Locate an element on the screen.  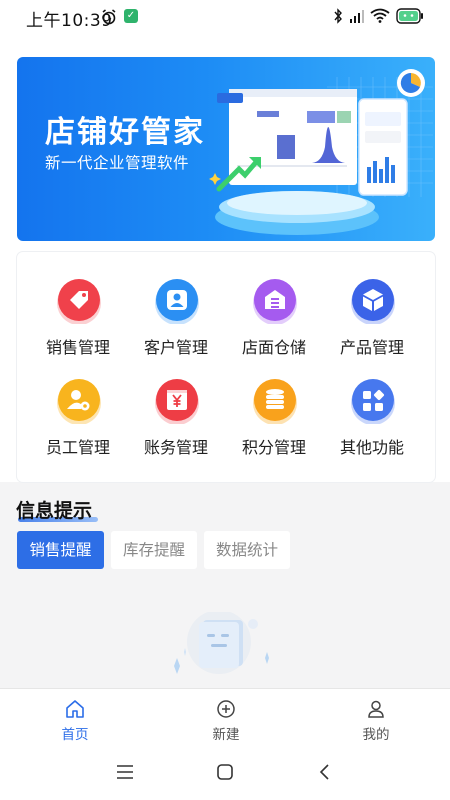
home-square-icon is located at coordinates (225, 772).